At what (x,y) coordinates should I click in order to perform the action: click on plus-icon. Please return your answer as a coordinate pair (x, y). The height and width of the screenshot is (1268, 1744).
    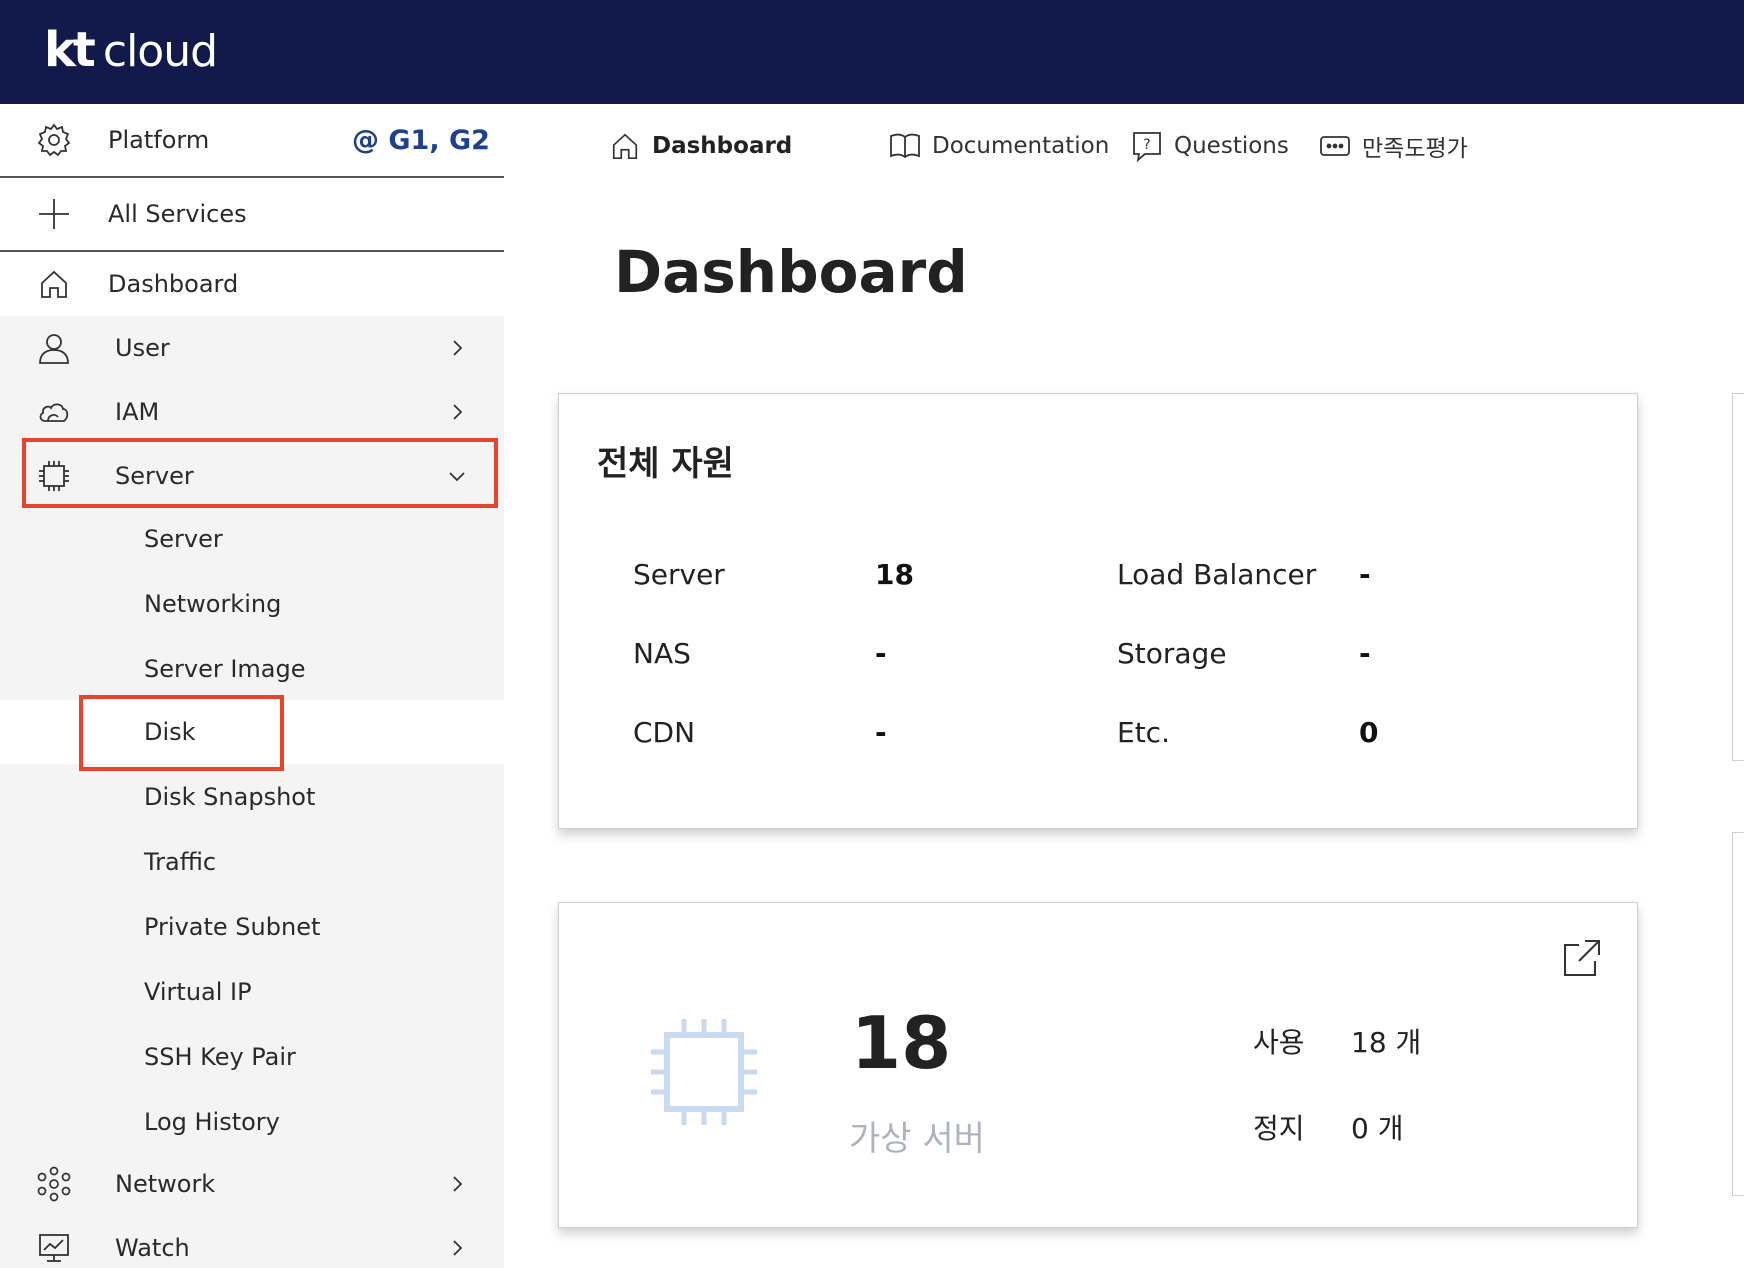
    Looking at the image, I should click on (54, 214).